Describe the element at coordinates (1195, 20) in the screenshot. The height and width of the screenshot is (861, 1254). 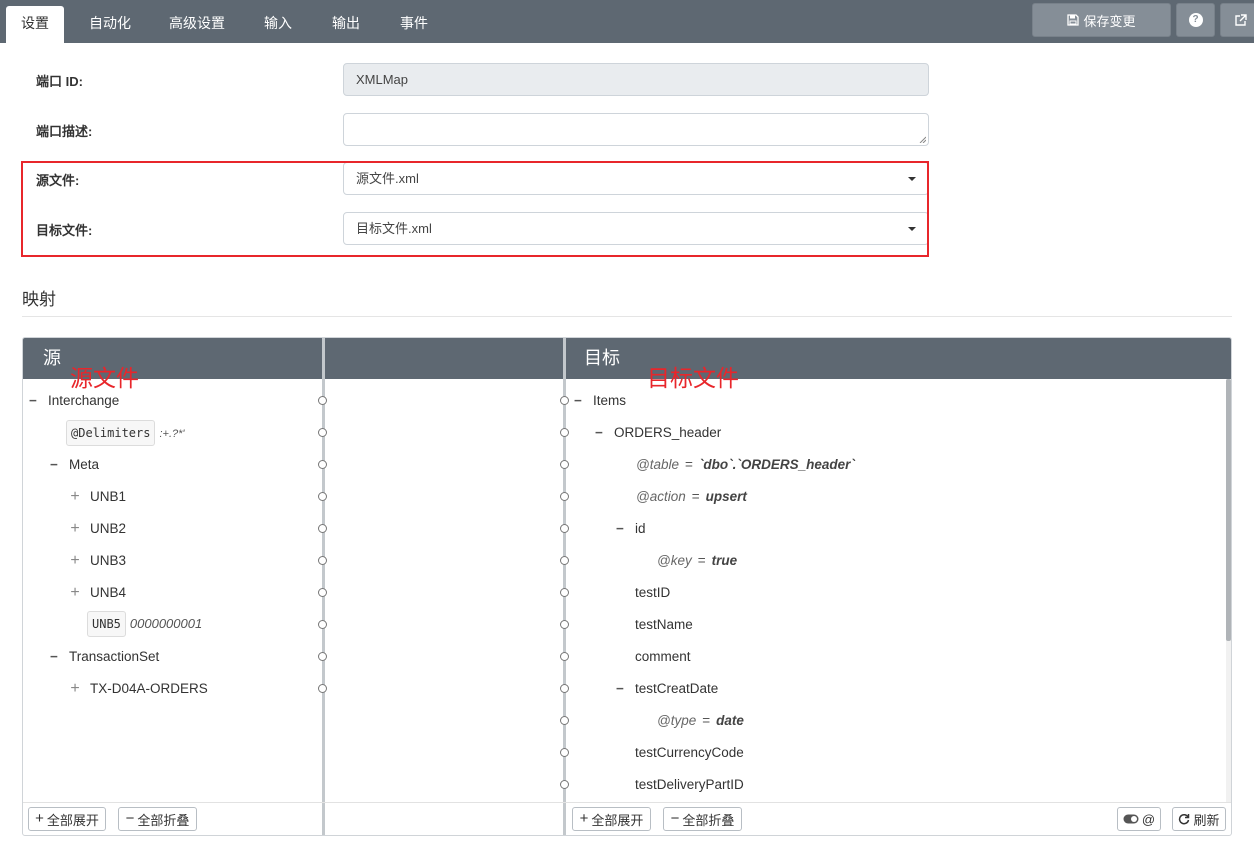
I see `help-button: ?` at that location.